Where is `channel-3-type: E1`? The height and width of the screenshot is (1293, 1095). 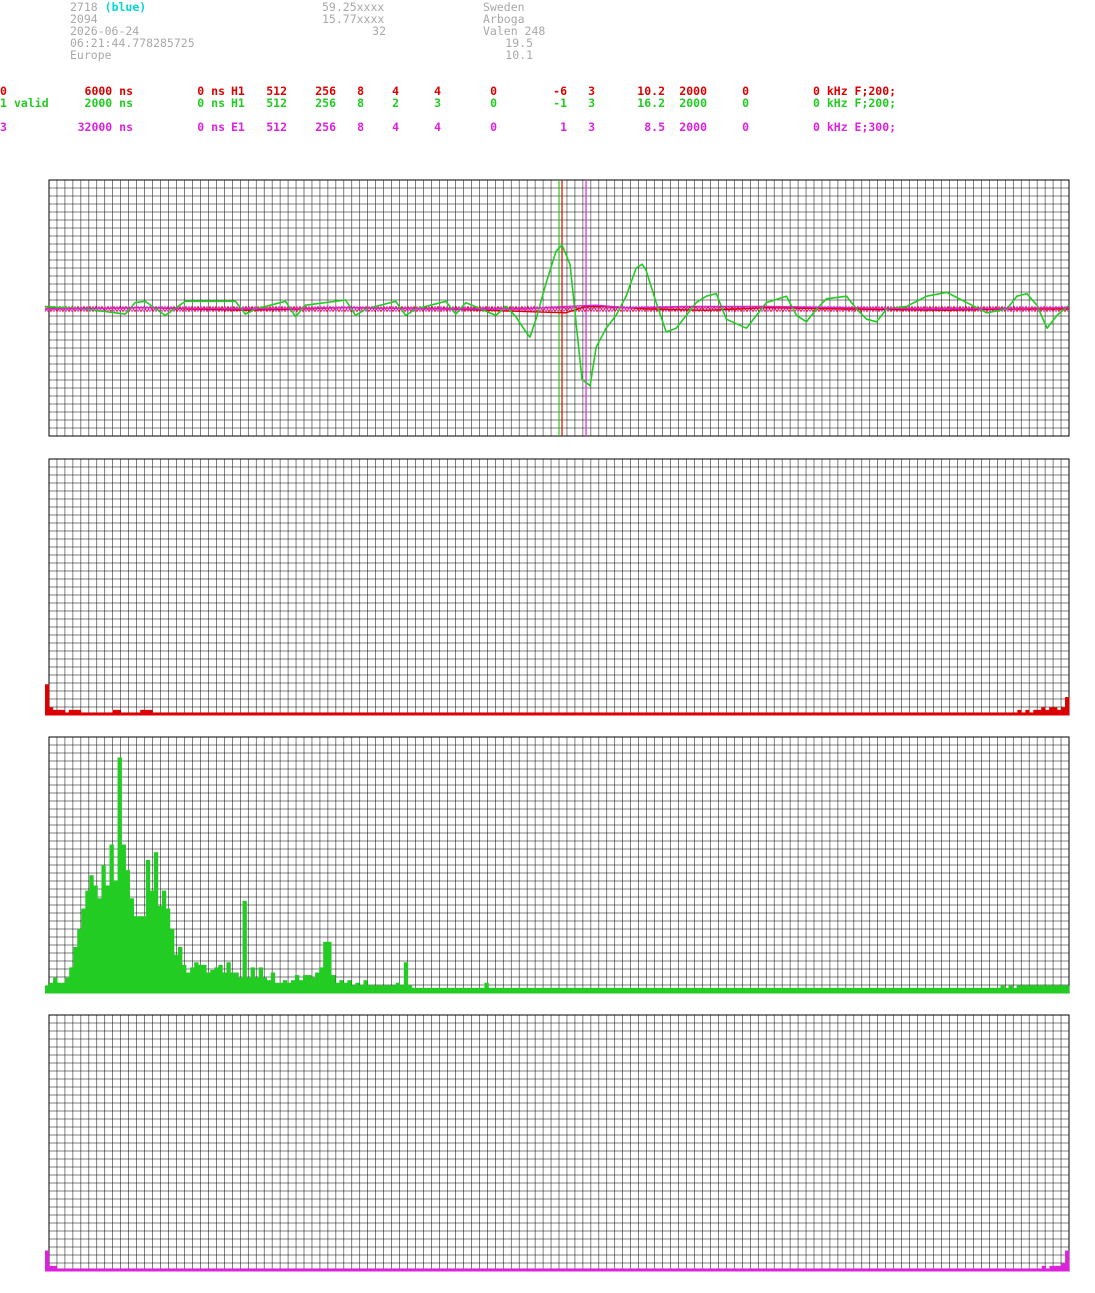 channel-3-type: E1 is located at coordinates (238, 127).